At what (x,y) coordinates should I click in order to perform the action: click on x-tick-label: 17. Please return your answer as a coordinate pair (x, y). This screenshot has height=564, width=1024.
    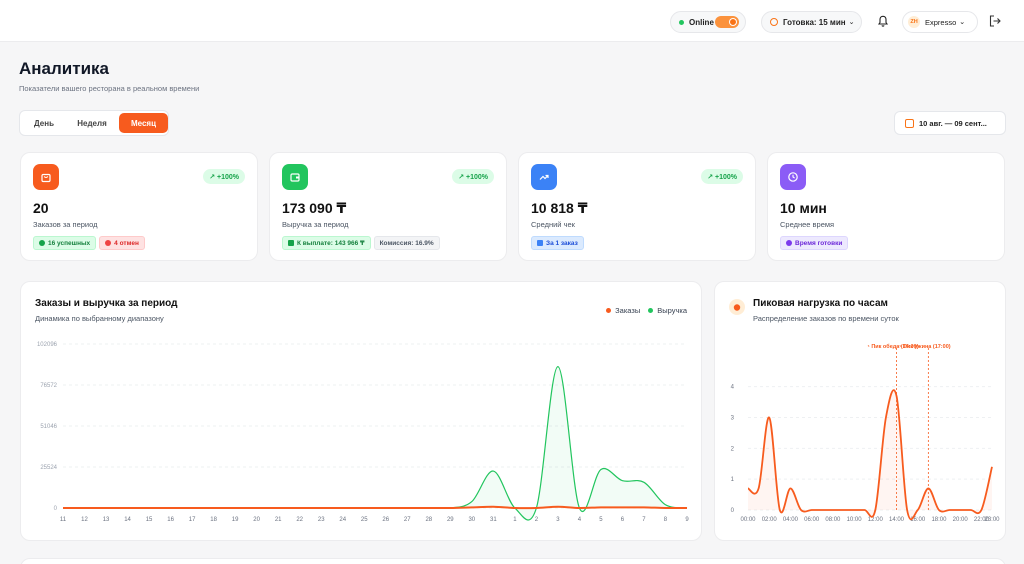
    Looking at the image, I should click on (192, 520).